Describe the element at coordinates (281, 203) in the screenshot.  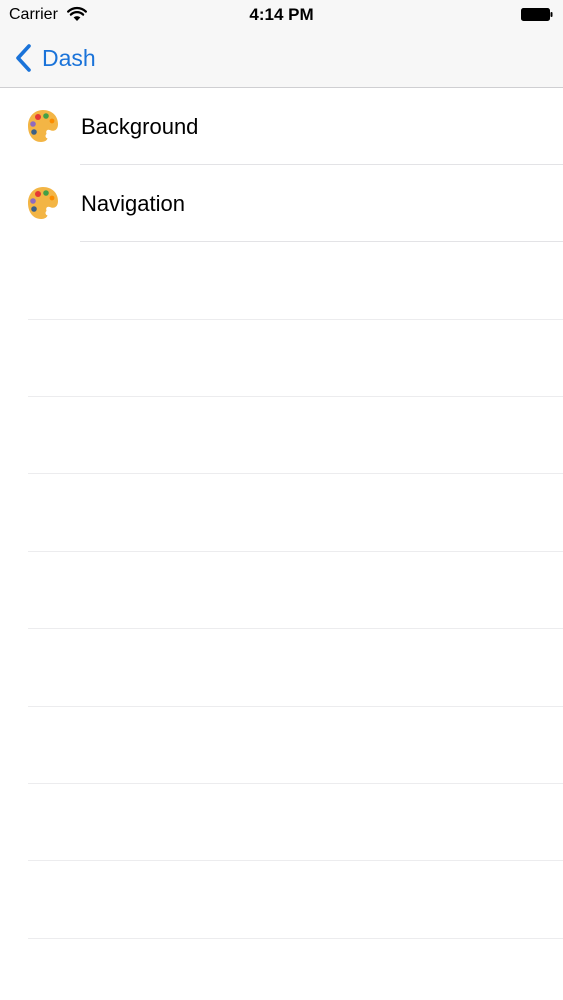
I see `list-item-navigation: Navigation` at that location.